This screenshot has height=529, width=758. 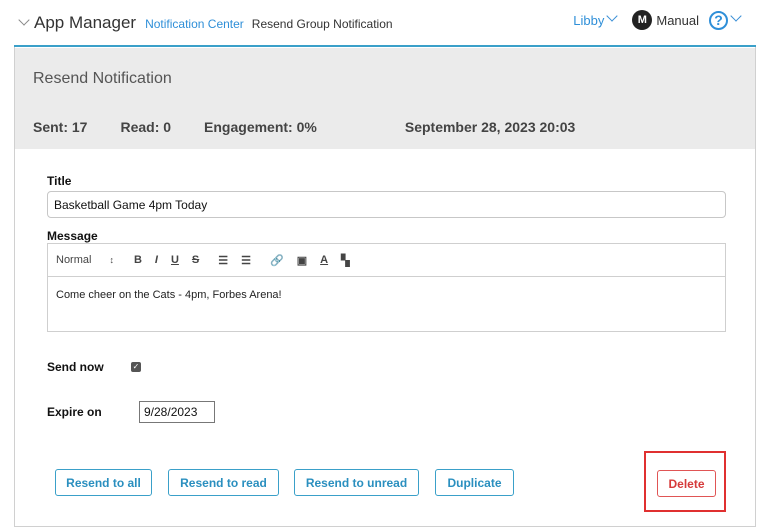 What do you see at coordinates (718, 20) in the screenshot?
I see `help-icon: ?` at bounding box center [718, 20].